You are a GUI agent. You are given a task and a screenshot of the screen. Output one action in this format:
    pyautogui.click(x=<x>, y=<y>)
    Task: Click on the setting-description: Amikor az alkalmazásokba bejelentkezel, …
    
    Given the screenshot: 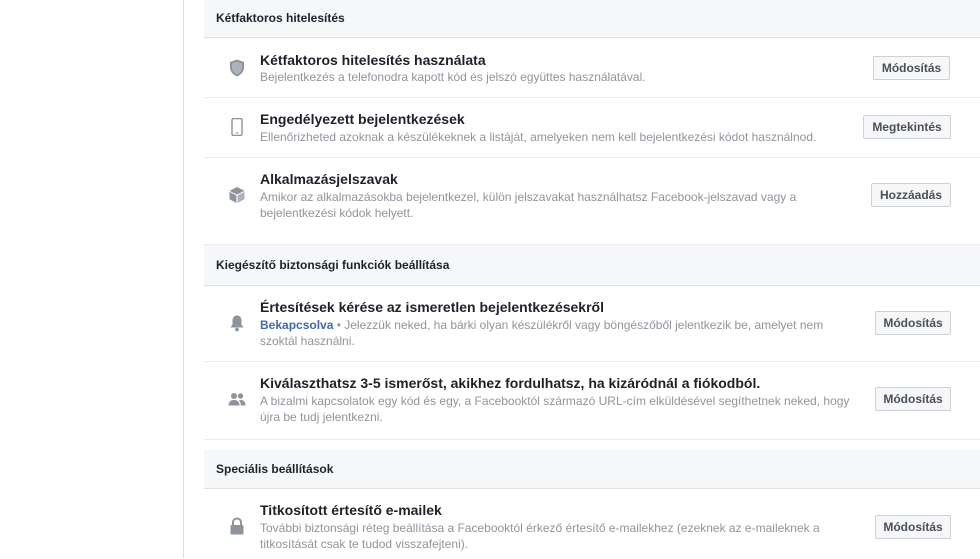 What is the action you would take?
    pyautogui.click(x=528, y=205)
    